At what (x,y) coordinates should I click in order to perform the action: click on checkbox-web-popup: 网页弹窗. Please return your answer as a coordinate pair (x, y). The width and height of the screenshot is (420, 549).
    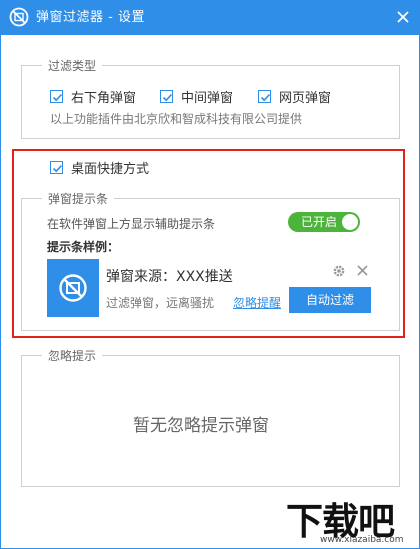
    Looking at the image, I should click on (295, 97).